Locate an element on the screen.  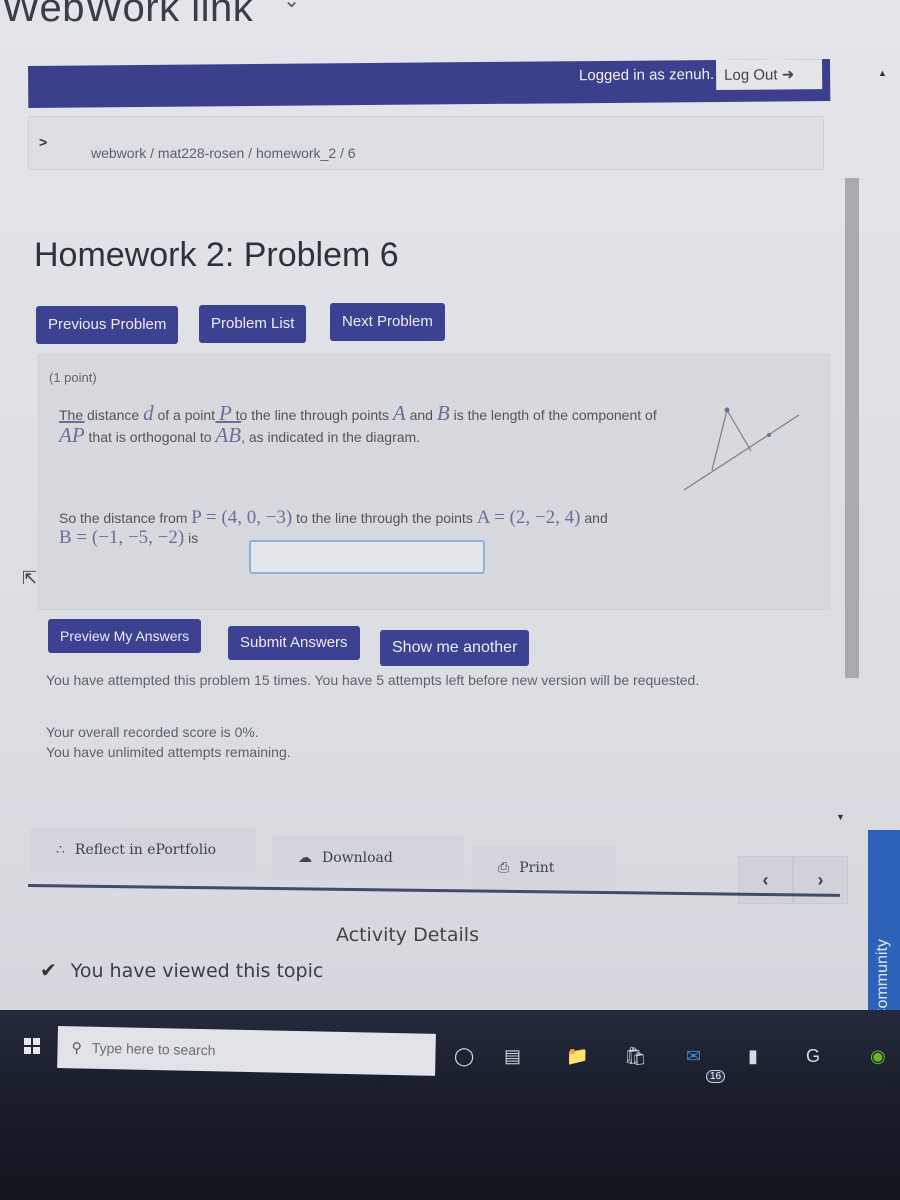
next-problem-button: Next Problem is located at coordinates (387, 322).